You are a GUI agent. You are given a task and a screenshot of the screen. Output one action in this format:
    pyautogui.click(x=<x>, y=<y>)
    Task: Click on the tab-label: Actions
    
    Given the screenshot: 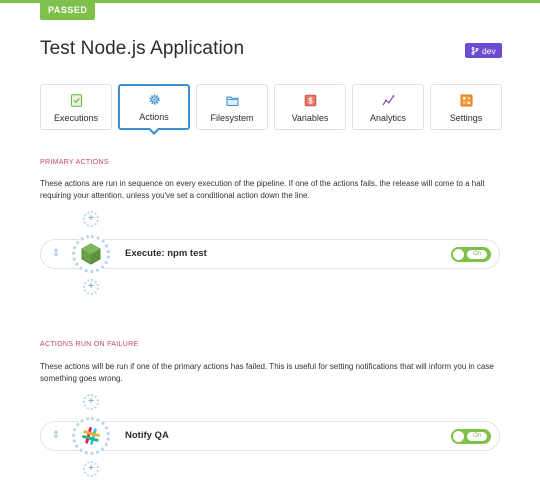 What is the action you would take?
    pyautogui.click(x=154, y=117)
    